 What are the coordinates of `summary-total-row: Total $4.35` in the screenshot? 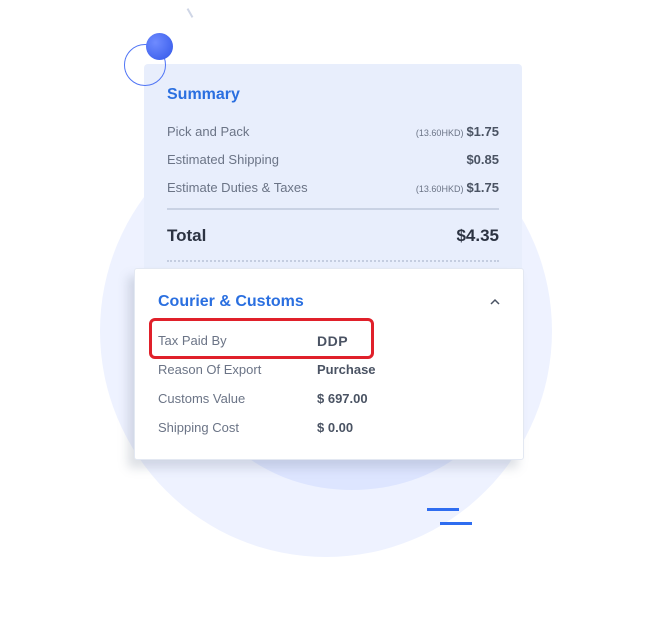 It's located at (333, 236).